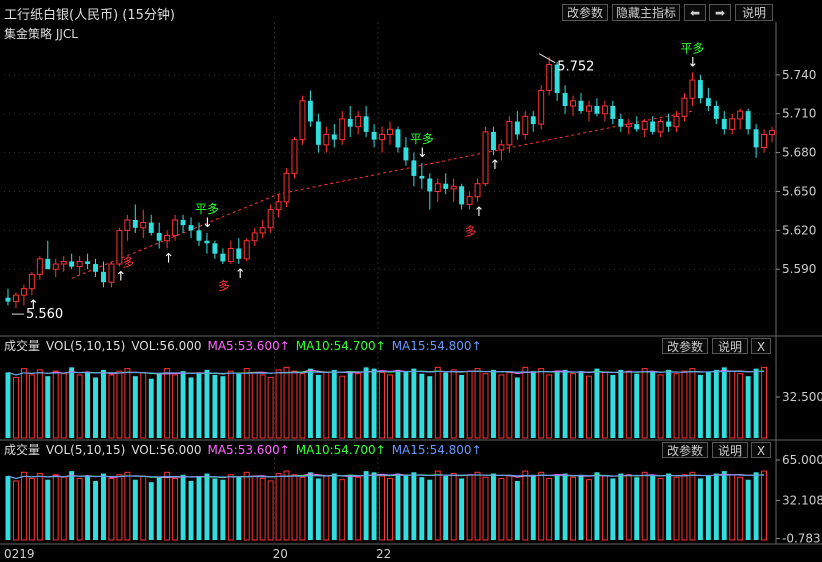 The width and height of the screenshot is (822, 562). Describe the element at coordinates (471, 232) in the screenshot. I see `signal-long-label: 多` at that location.